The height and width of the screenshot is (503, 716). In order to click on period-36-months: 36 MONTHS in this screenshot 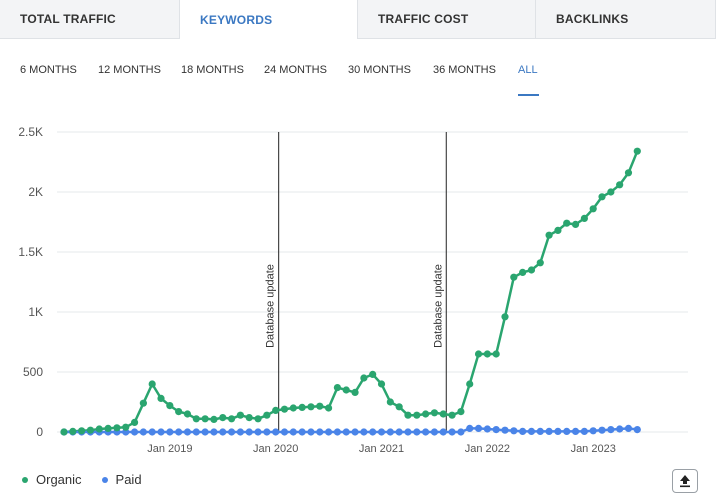, I will do `click(464, 70)`.